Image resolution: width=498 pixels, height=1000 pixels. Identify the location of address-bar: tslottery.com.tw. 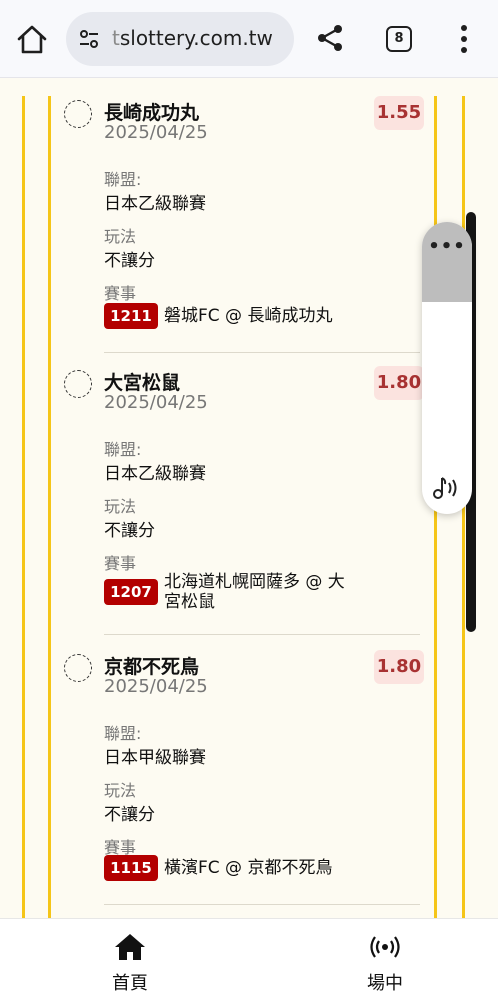
(180, 39).